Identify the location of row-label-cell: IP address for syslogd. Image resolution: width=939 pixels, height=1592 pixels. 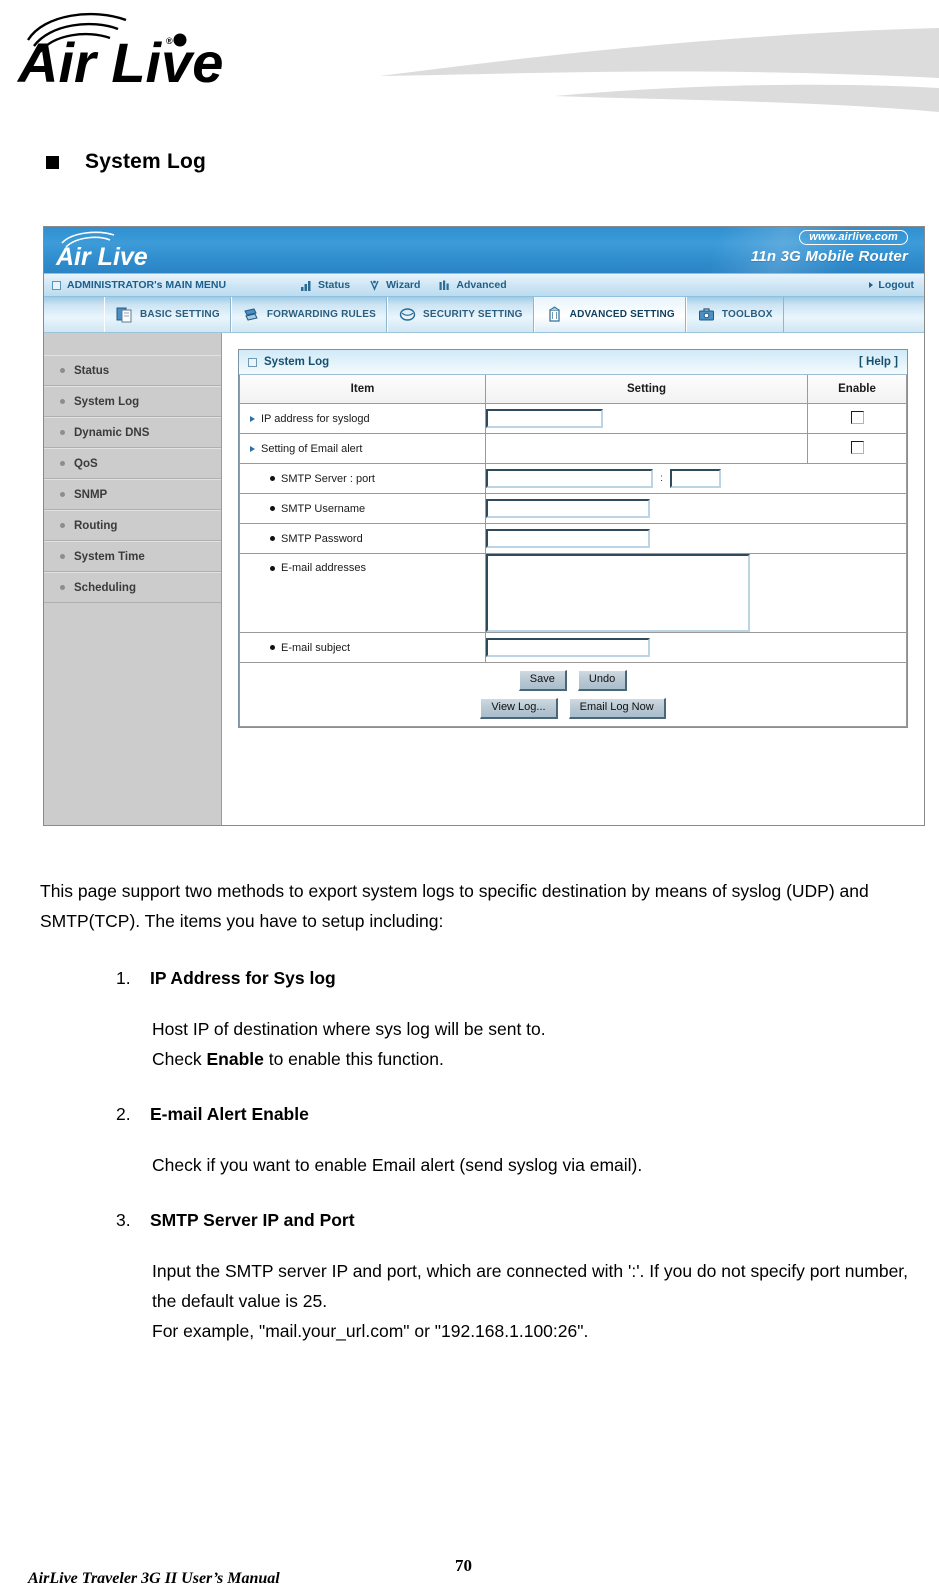
(362, 418).